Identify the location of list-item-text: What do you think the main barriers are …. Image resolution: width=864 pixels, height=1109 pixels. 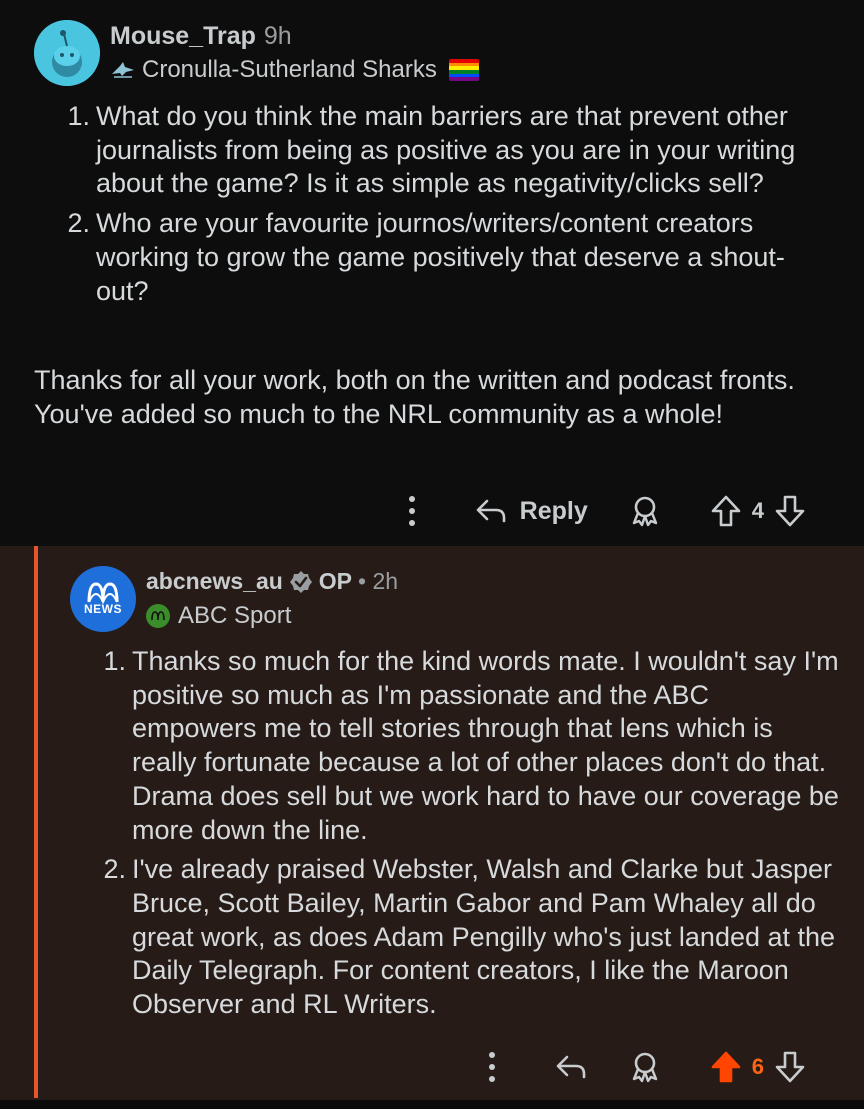
(446, 150).